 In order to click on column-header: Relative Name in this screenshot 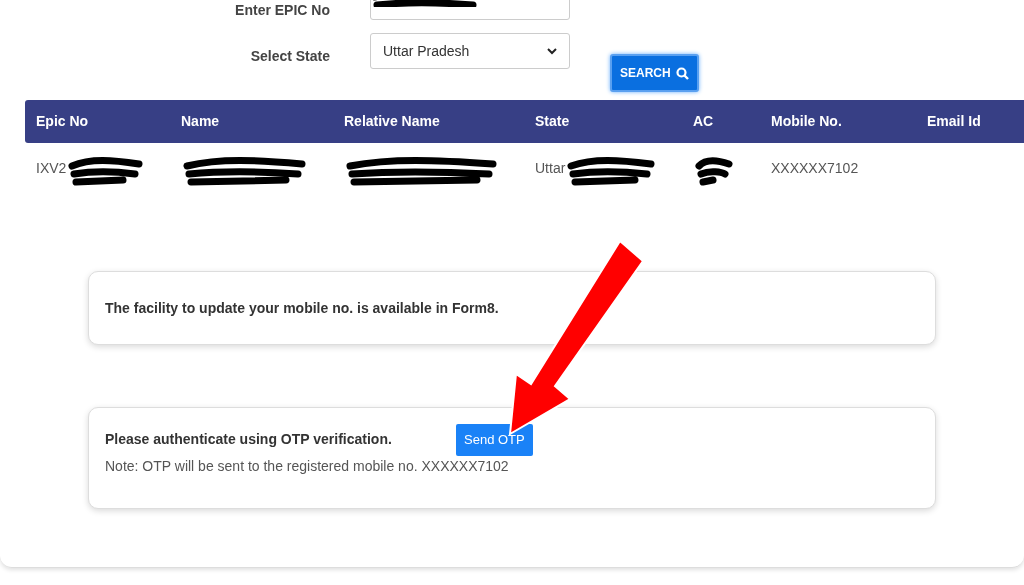, I will do `click(392, 121)`.